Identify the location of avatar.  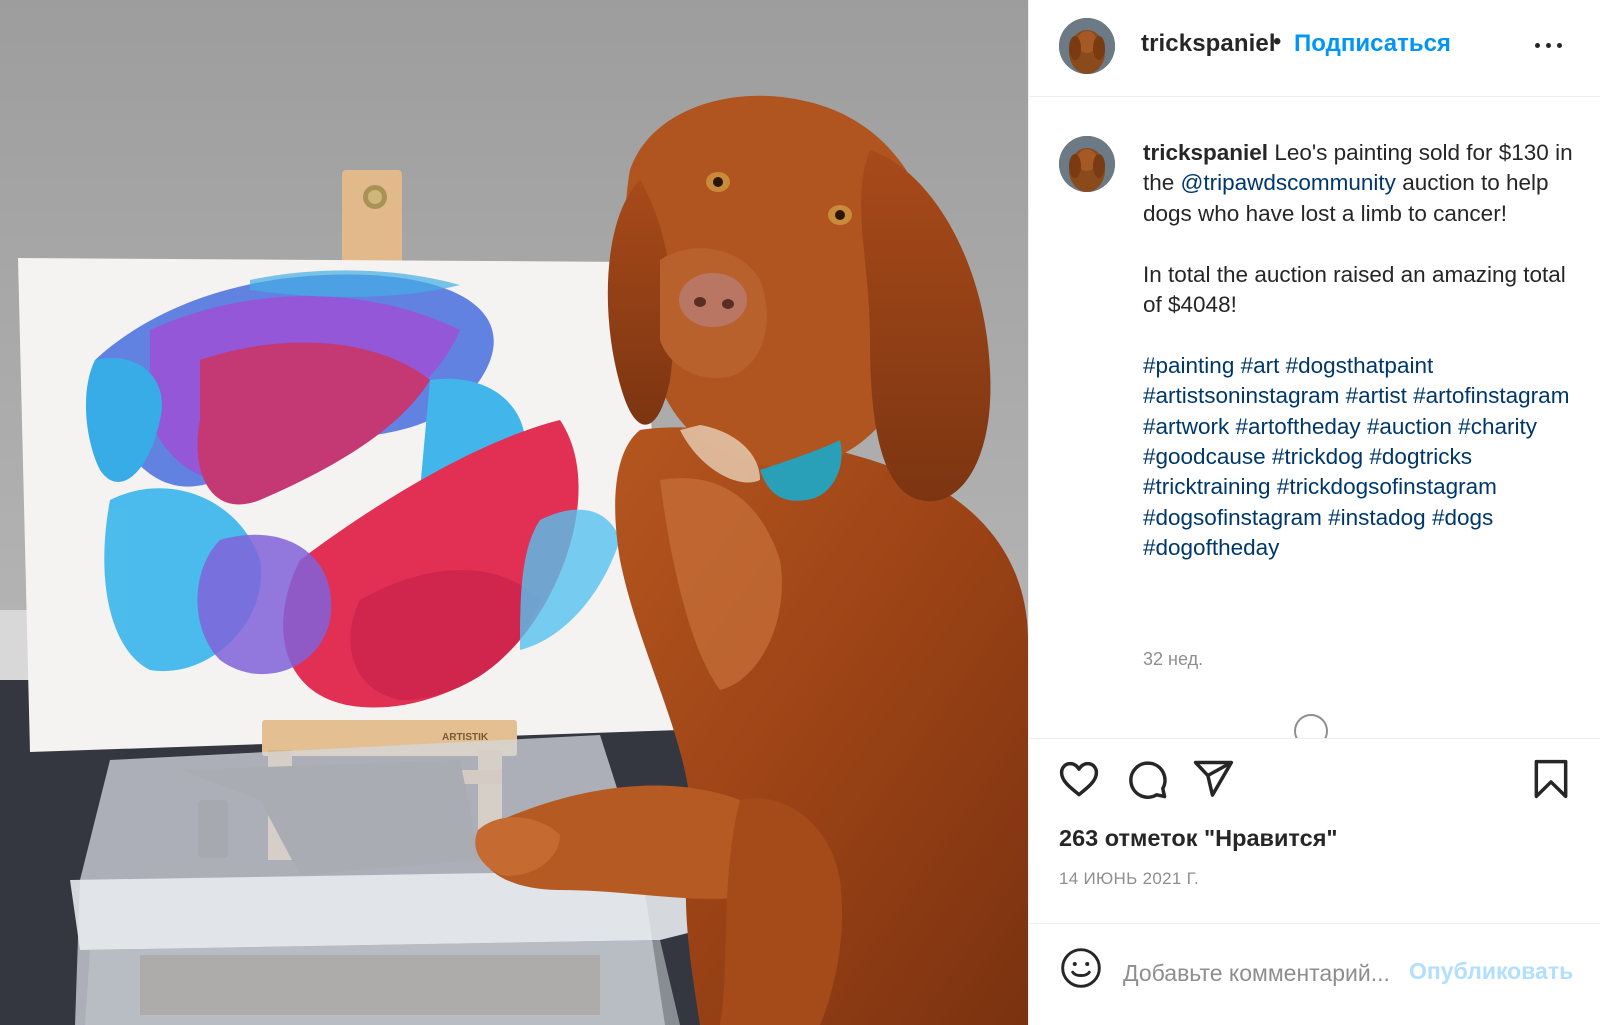
(1087, 46).